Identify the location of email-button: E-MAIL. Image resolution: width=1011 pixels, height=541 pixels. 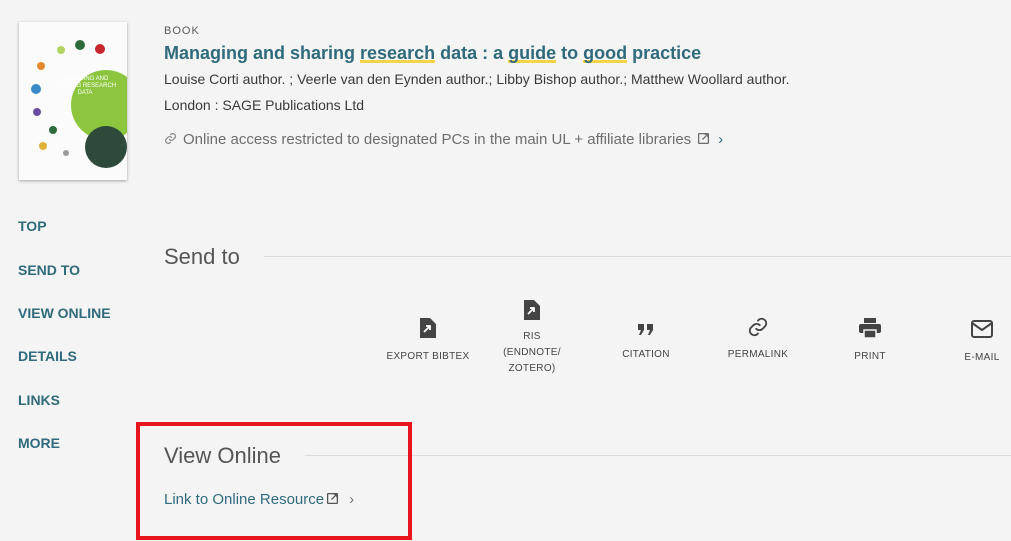
(974, 343).